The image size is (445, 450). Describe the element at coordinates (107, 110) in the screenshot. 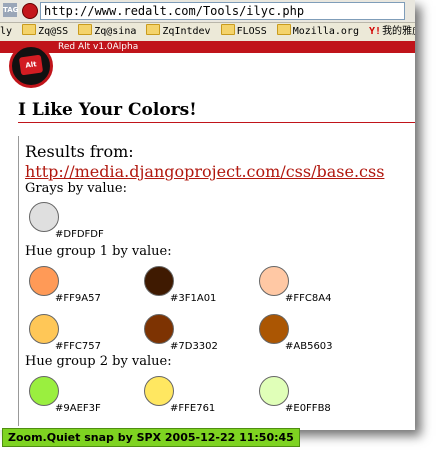

I see `page-title: I Like Your Colors!` at that location.